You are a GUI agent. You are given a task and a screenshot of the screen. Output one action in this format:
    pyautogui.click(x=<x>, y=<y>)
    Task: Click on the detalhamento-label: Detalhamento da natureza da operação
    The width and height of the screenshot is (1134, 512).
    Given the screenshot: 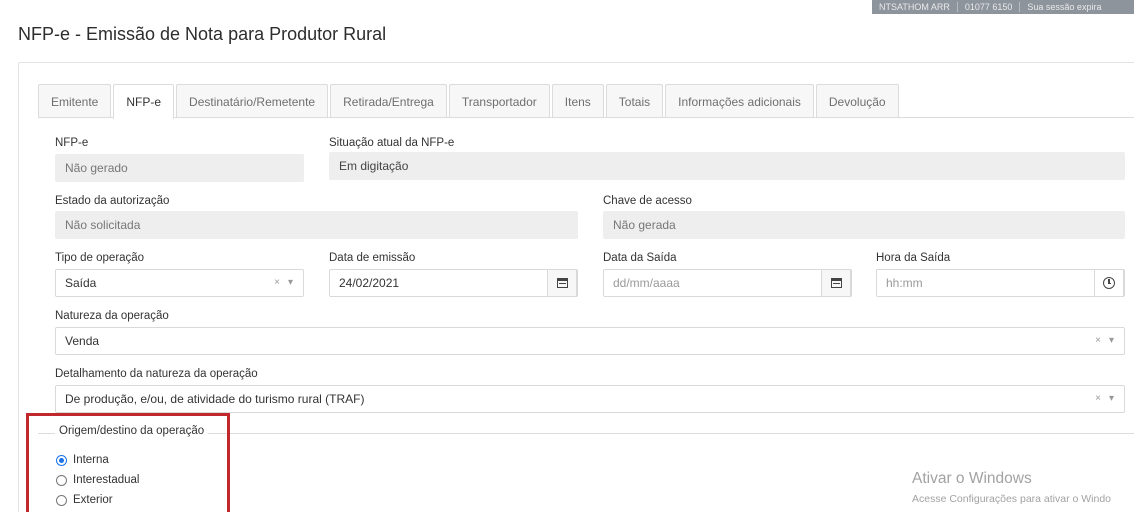 What is the action you would take?
    pyautogui.click(x=156, y=374)
    